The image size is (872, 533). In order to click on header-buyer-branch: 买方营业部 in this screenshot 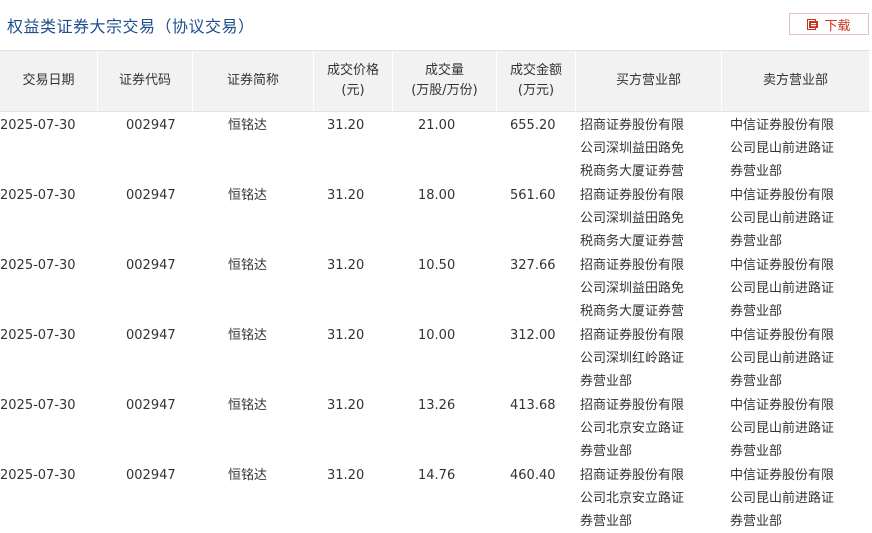, I will do `click(649, 81)`.